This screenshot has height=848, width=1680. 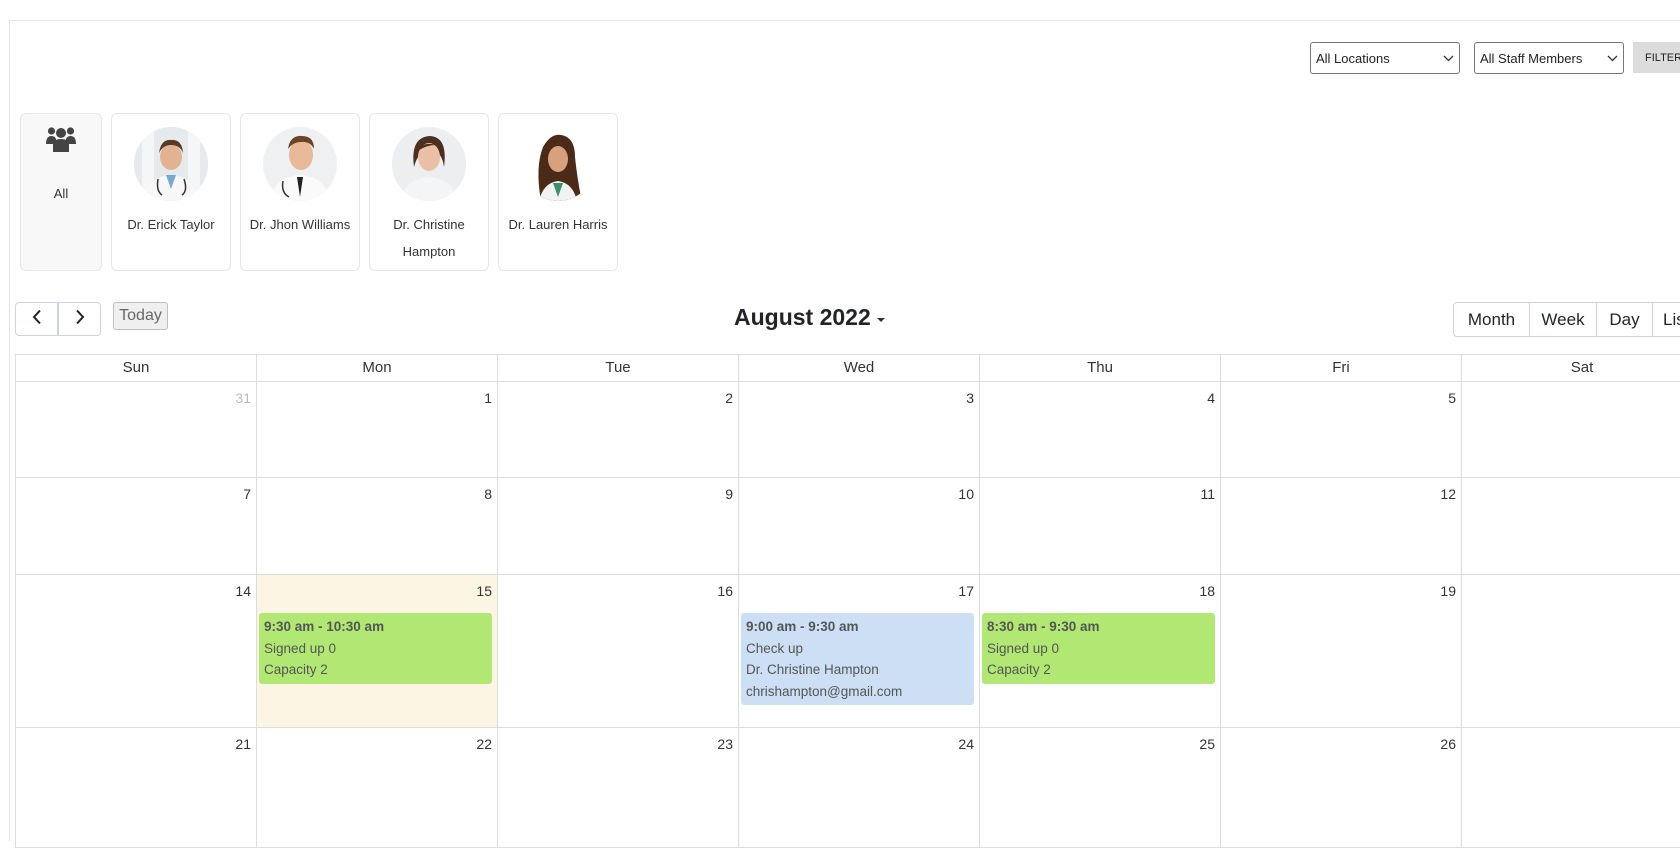 I want to click on day-number: 15, so click(x=484, y=591).